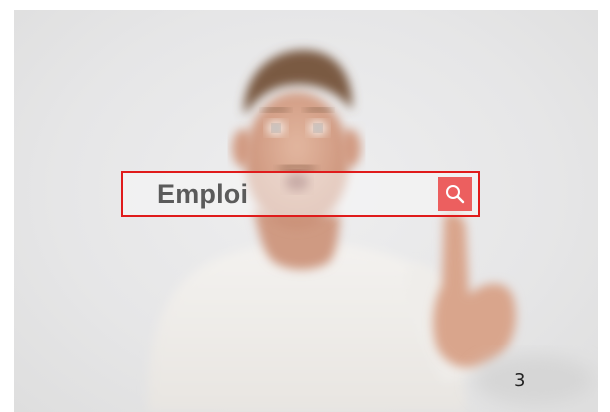 The height and width of the screenshot is (412, 610). I want to click on search-input: Emploi, so click(202, 194).